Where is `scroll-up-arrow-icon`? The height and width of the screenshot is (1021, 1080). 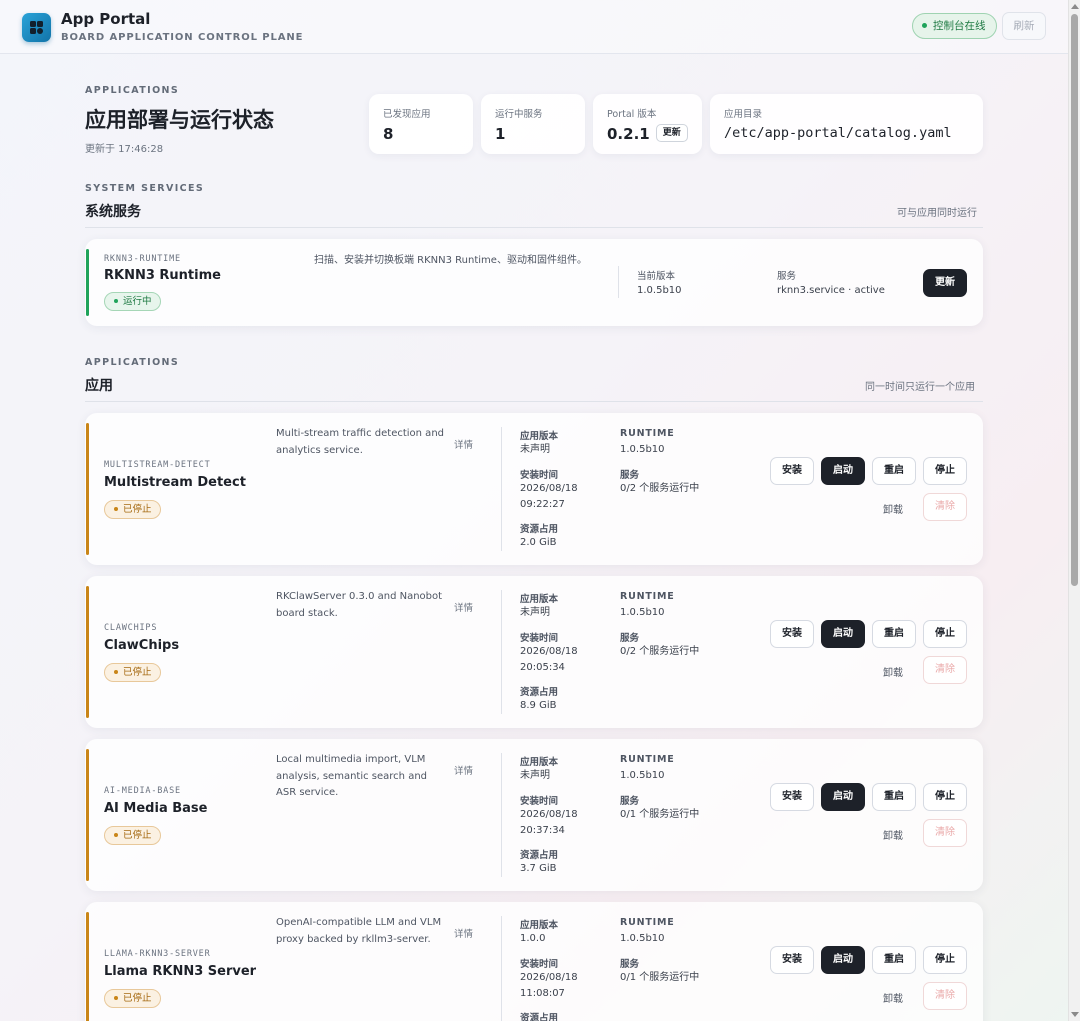
scroll-up-arrow-icon is located at coordinates (1075, 6).